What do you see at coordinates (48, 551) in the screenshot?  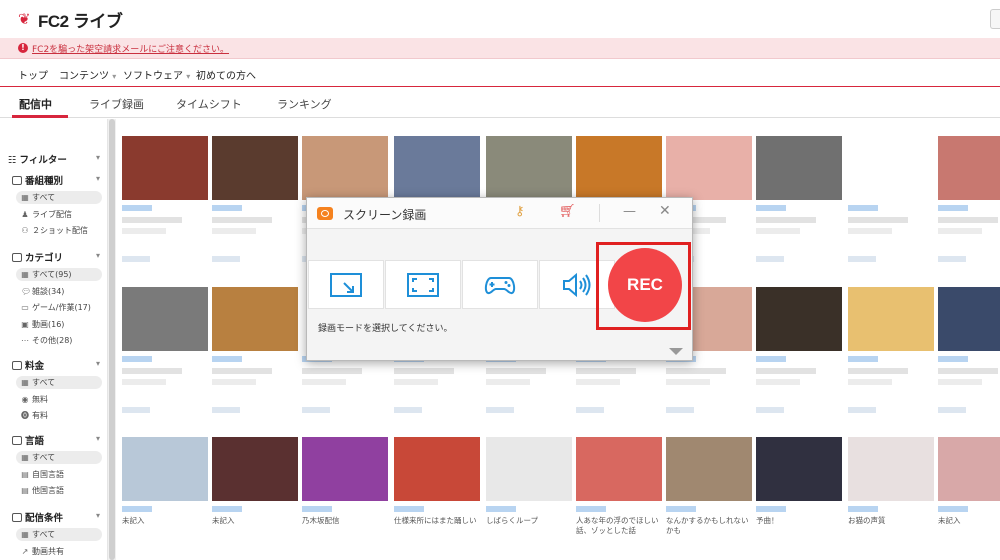 I see `filter-option-label: 動画共有` at bounding box center [48, 551].